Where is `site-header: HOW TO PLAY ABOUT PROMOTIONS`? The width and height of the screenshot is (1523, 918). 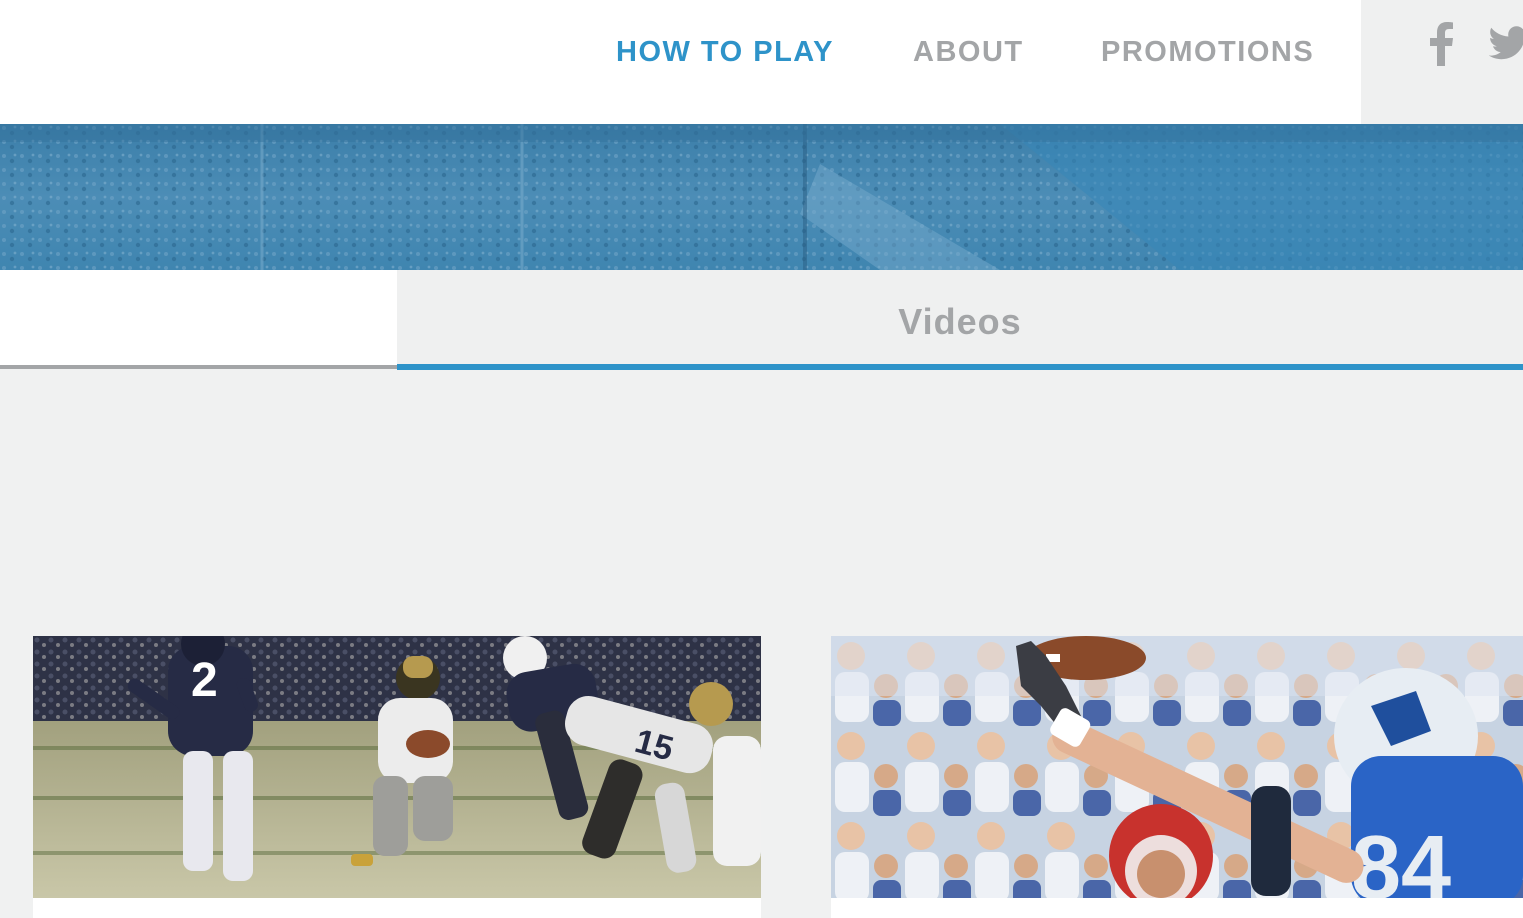 site-header: HOW TO PLAY ABOUT PROMOTIONS is located at coordinates (761, 62).